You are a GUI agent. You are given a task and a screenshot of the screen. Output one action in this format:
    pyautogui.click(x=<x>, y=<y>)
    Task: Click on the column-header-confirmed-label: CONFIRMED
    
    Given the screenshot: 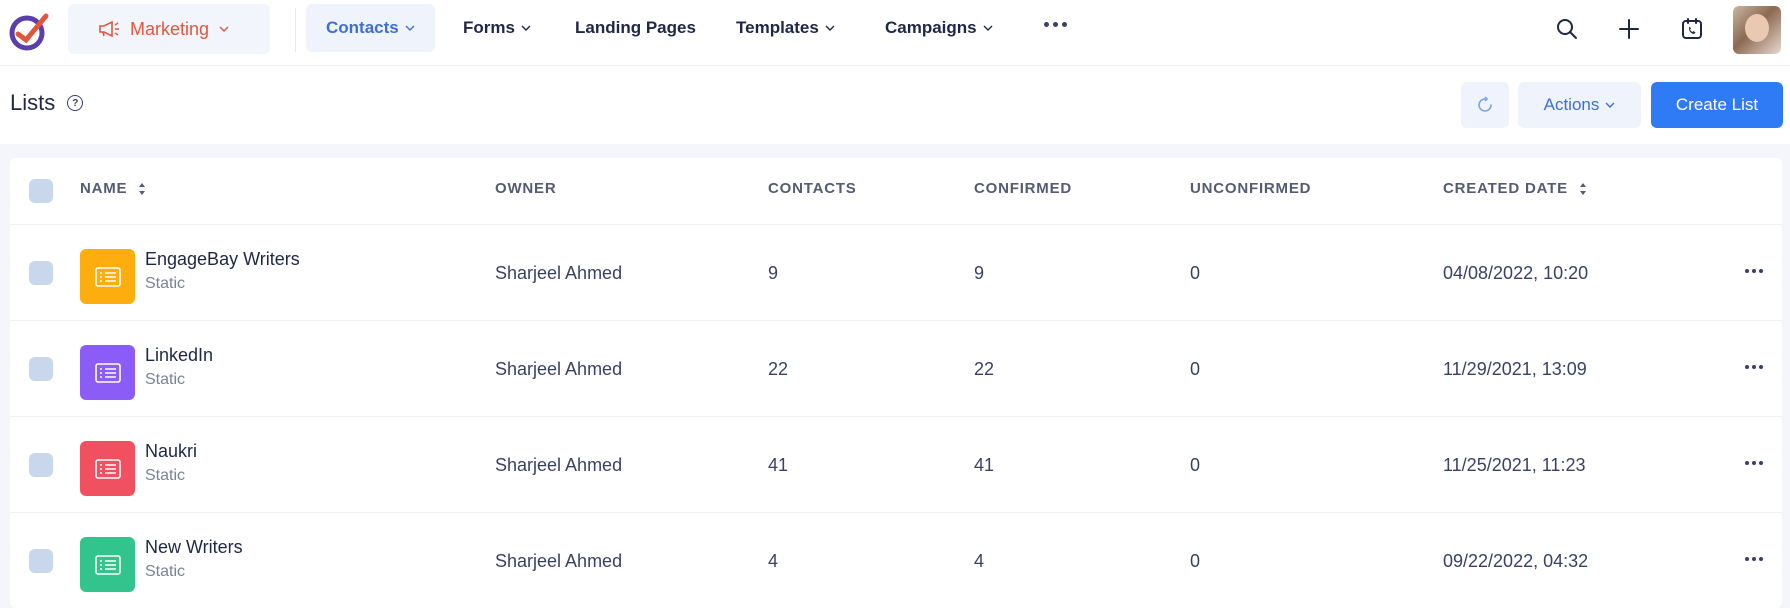 What is the action you would take?
    pyautogui.click(x=1023, y=188)
    